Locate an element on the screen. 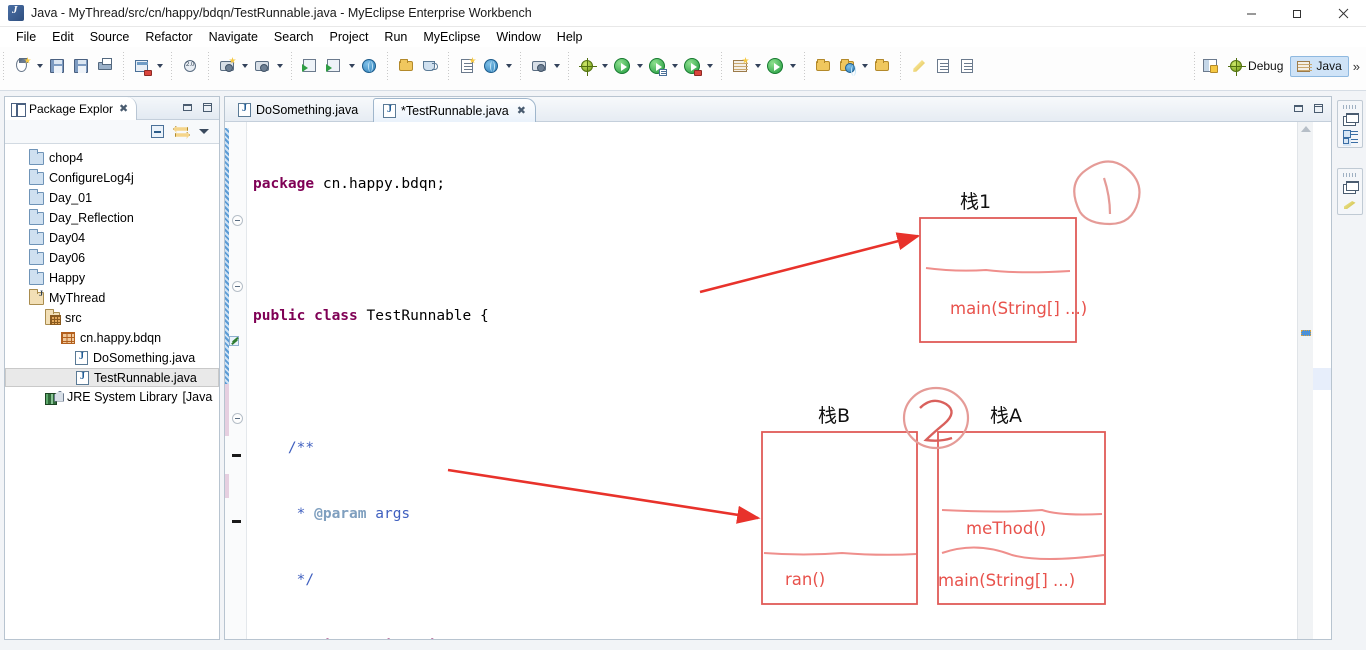  save-all-icon is located at coordinates (81, 66).